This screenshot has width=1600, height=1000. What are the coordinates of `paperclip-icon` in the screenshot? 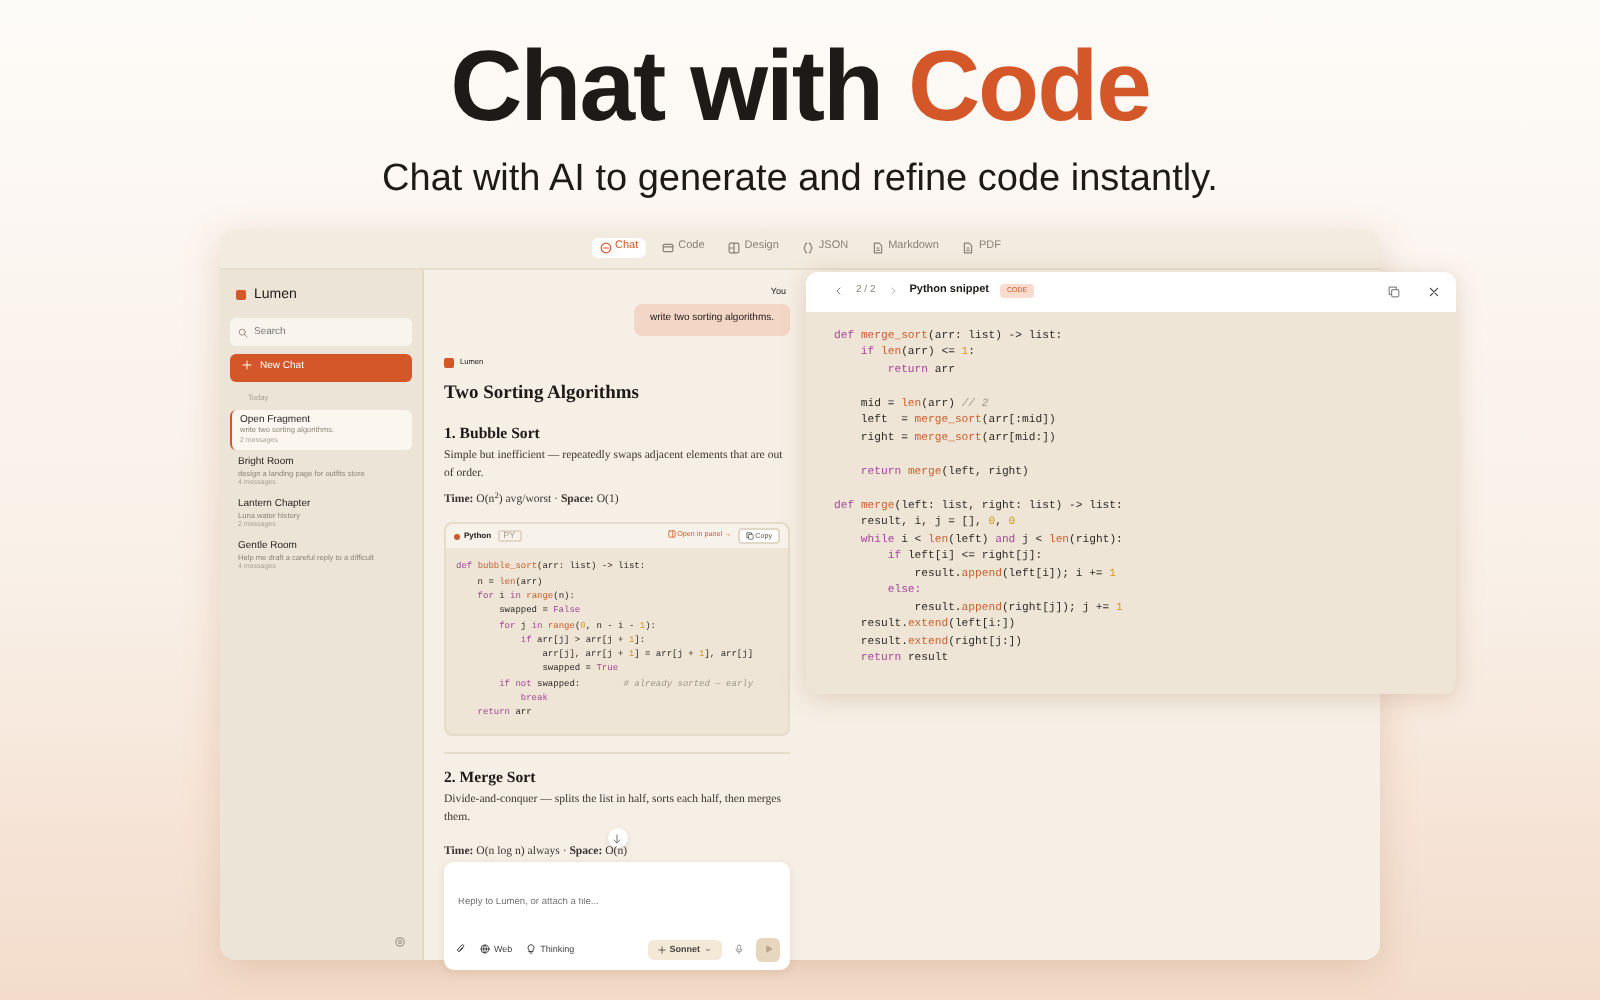 It's located at (461, 949).